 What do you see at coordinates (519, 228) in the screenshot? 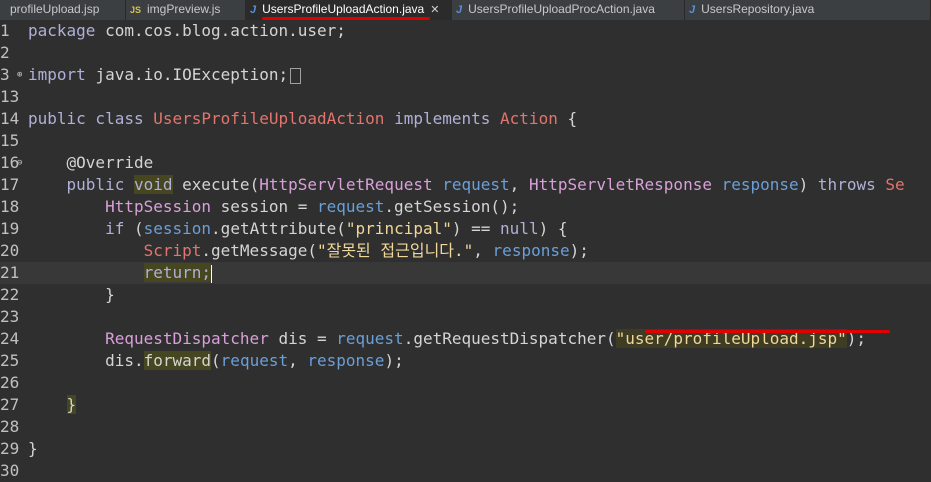
I see `code-token: null` at bounding box center [519, 228].